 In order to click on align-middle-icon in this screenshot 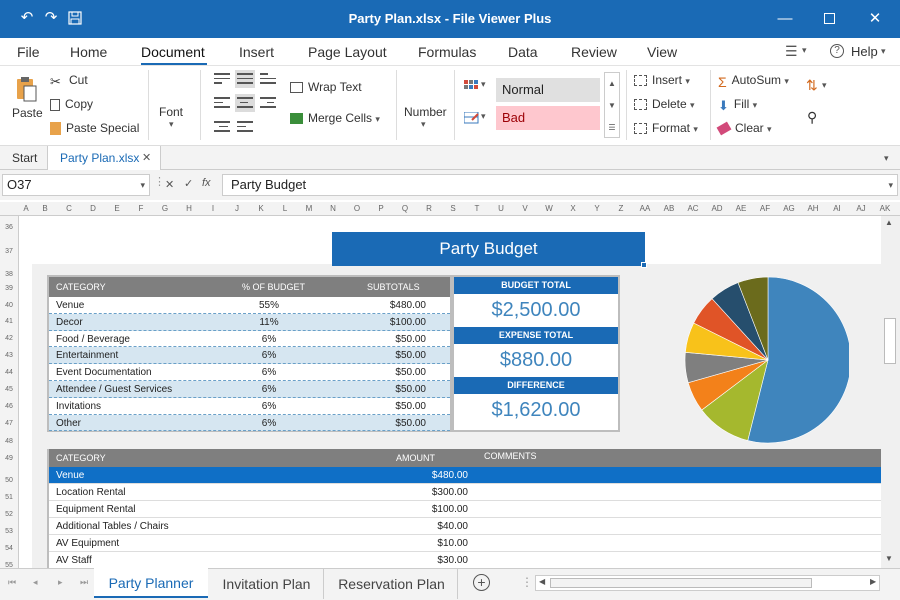, I will do `click(245, 79)`.